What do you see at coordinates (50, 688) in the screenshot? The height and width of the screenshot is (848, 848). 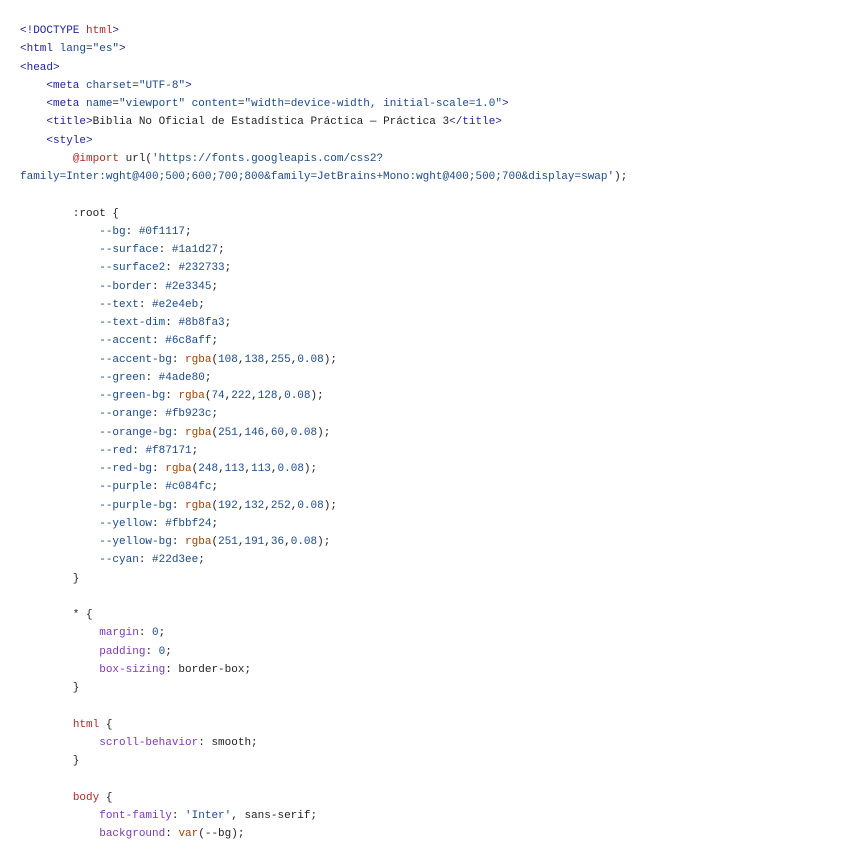 I see `code-token: }` at bounding box center [50, 688].